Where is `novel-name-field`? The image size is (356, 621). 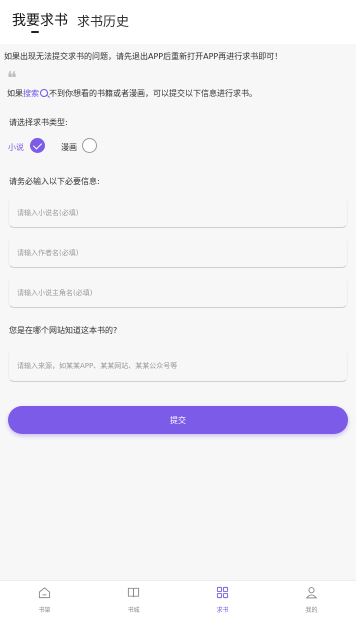 novel-name-field is located at coordinates (178, 213).